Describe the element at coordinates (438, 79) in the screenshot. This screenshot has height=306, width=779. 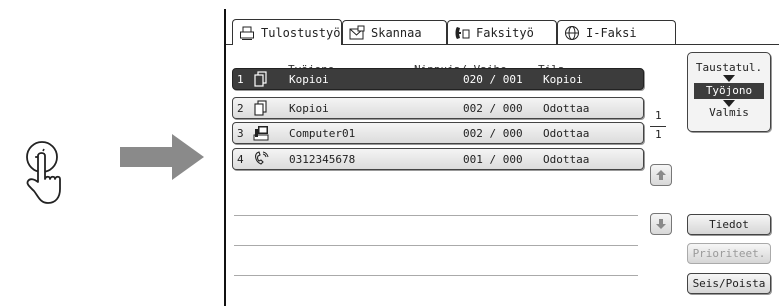
I see `job-row: 1 Kopioi 020 / 001 Kopioi` at that location.